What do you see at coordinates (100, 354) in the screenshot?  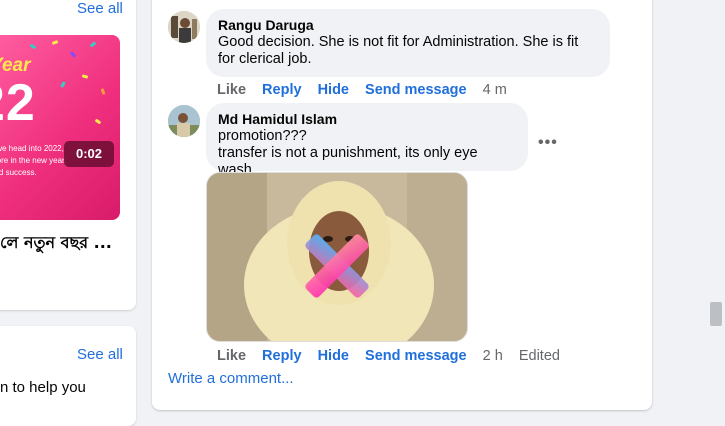 I see `see-all-link-bottom: See all` at bounding box center [100, 354].